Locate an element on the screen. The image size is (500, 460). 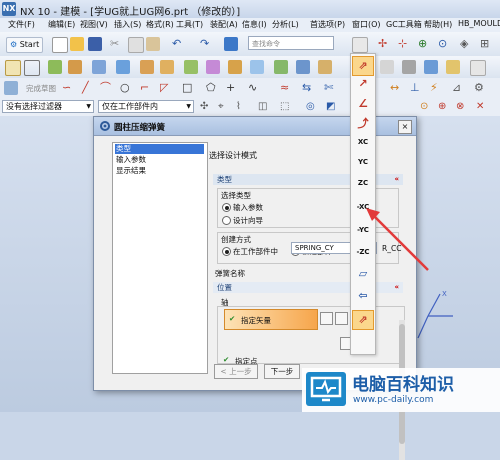
watermark-url: www.pc-daily.com is located at coordinates (393, 400).